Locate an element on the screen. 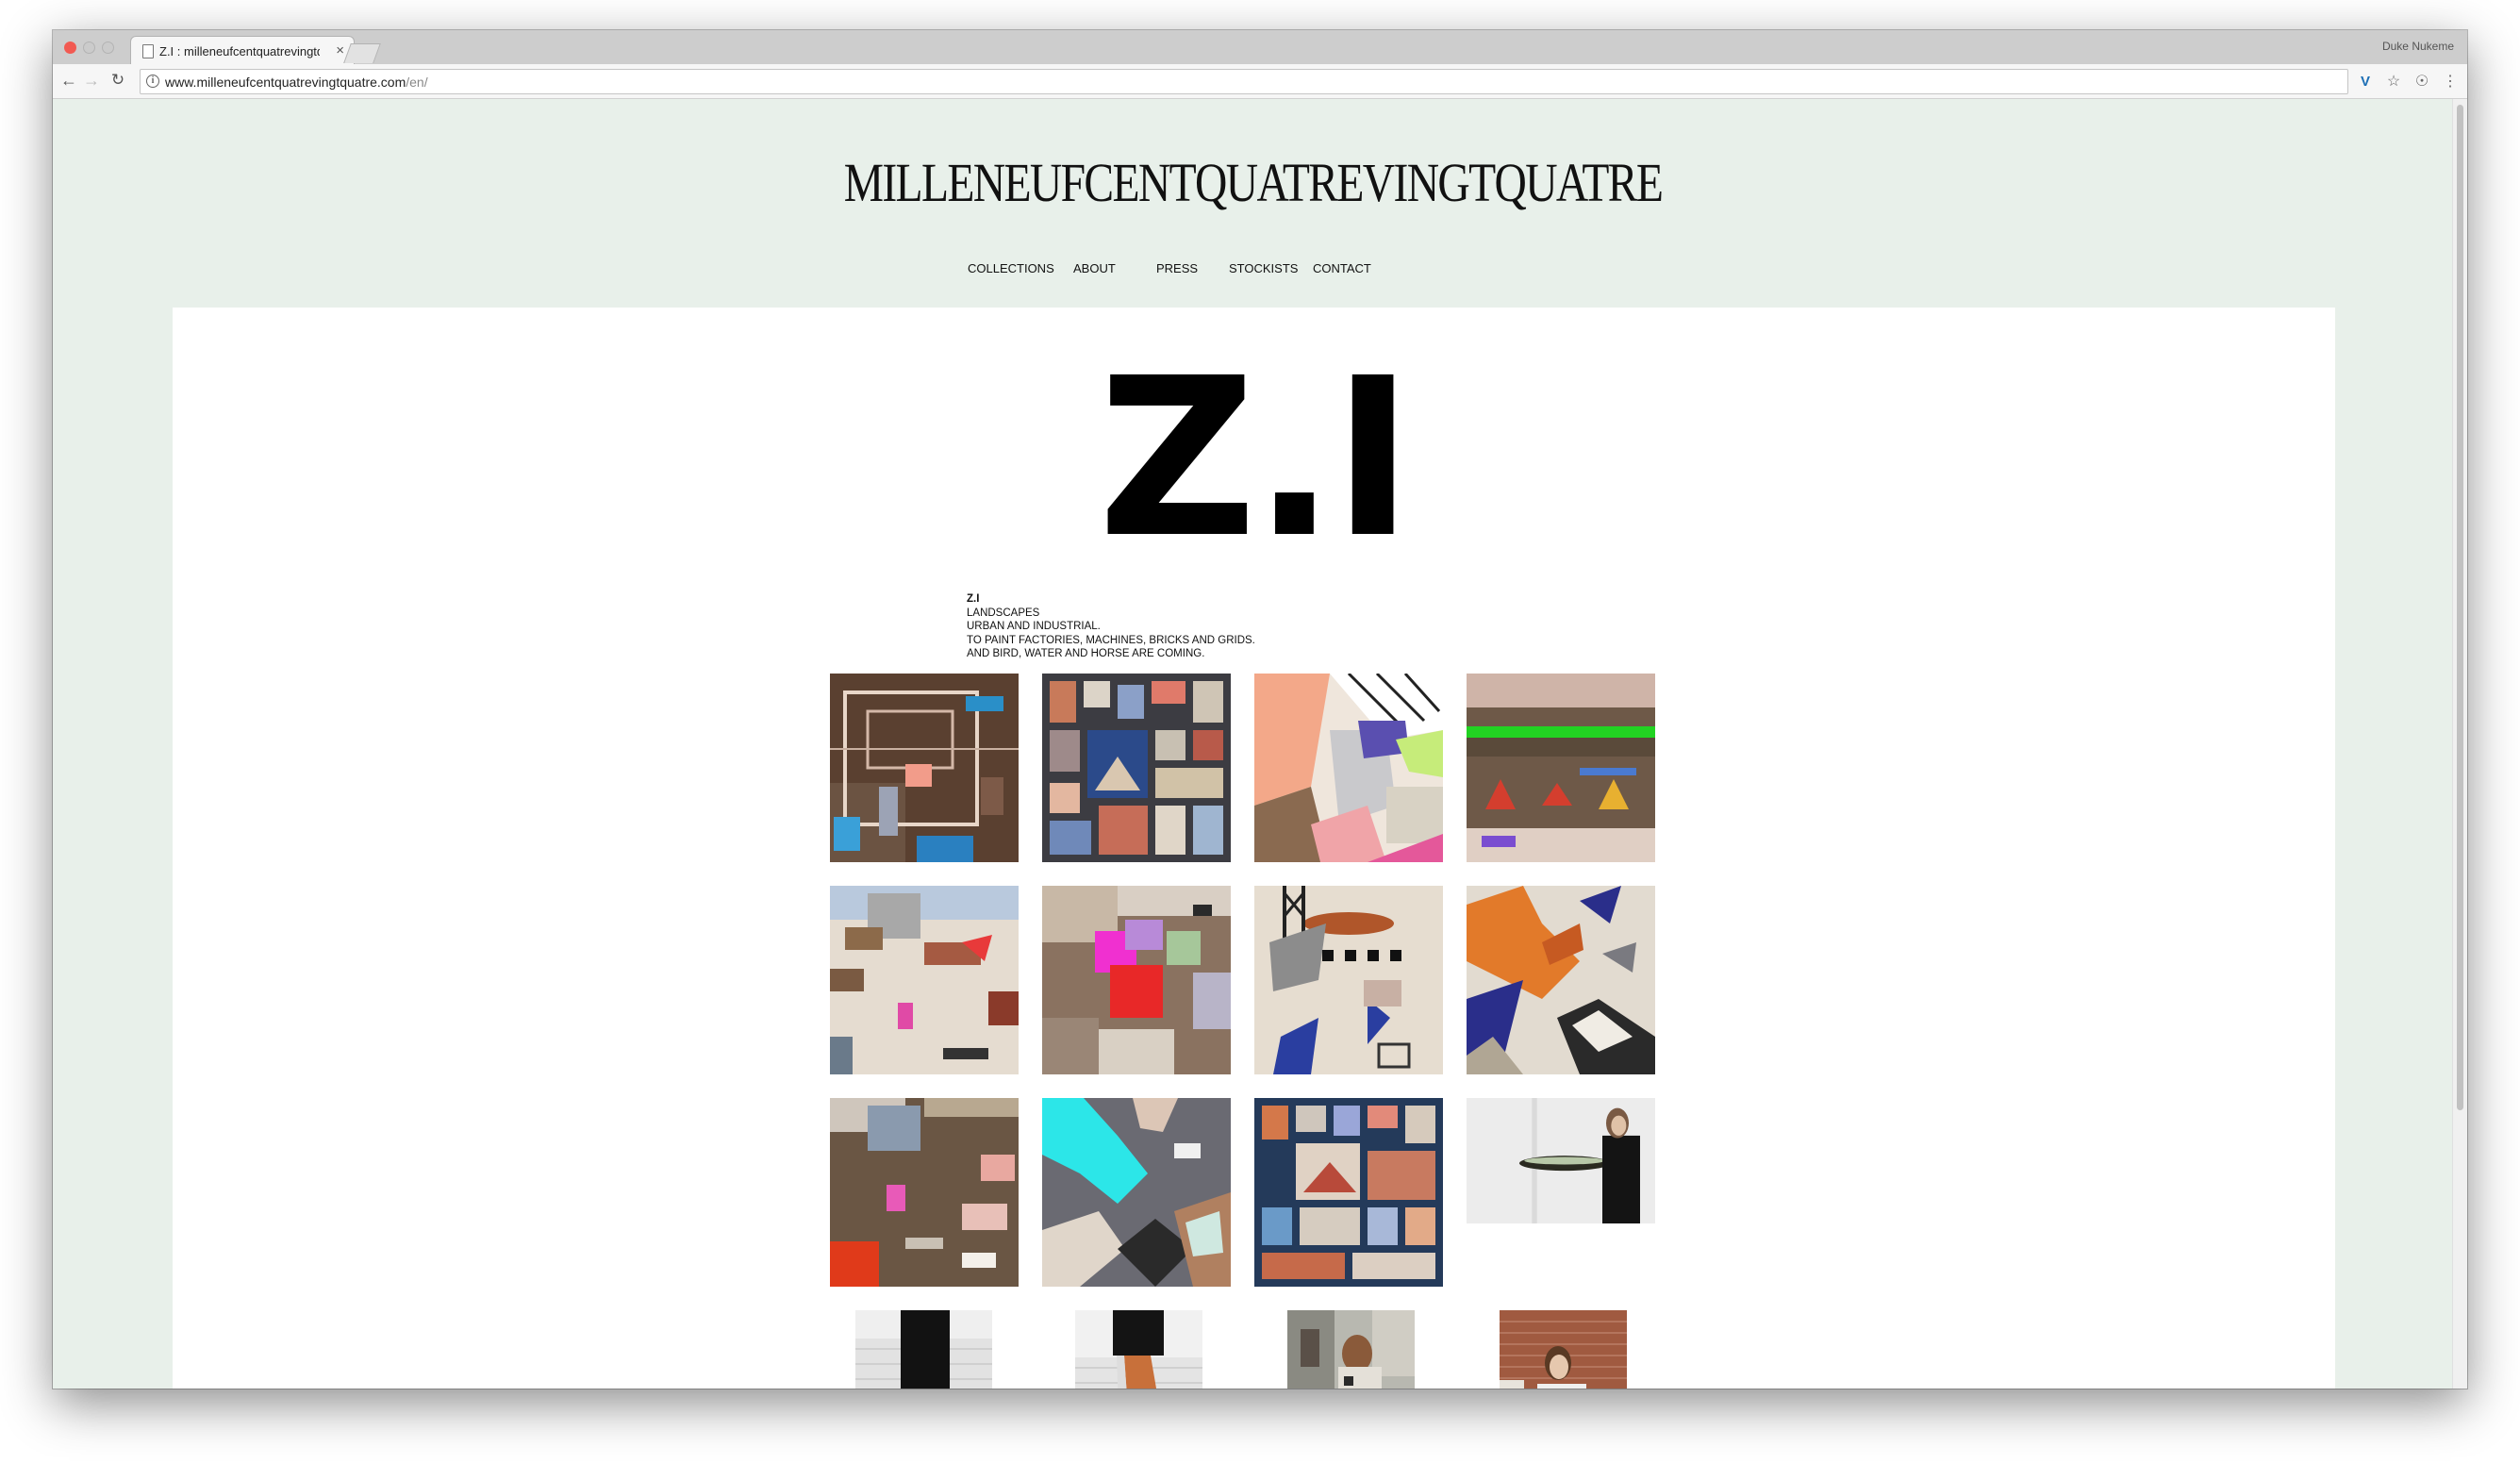 This screenshot has width=2520, height=1464. tab-title: Z.I : milleneufcentquatrevingtquatre is located at coordinates (239, 51).